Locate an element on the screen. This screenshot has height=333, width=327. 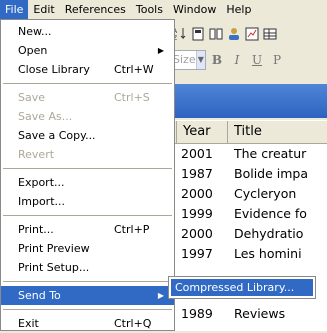
format-toolbar: Size ▼ B I U P is located at coordinates (238, 60).